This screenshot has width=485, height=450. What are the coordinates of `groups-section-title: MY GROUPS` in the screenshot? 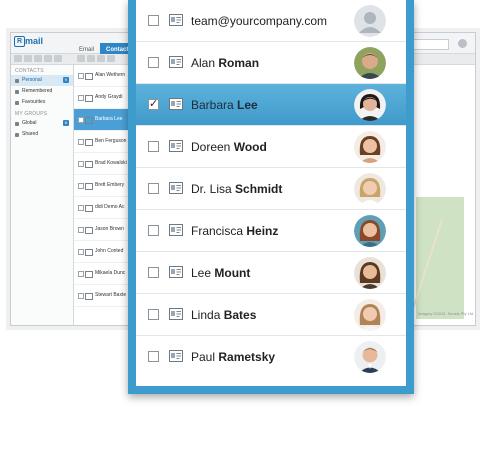 It's located at (31, 114).